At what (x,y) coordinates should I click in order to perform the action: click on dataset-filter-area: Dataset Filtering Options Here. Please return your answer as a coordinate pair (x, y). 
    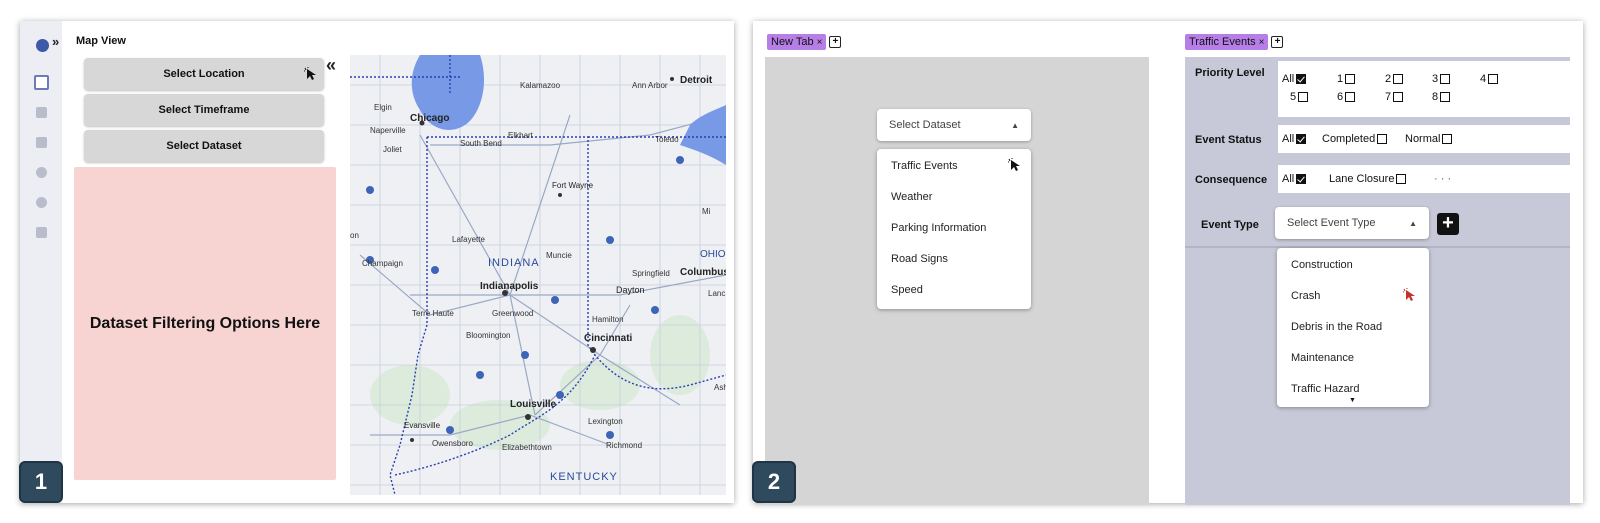
    Looking at the image, I should click on (205, 323).